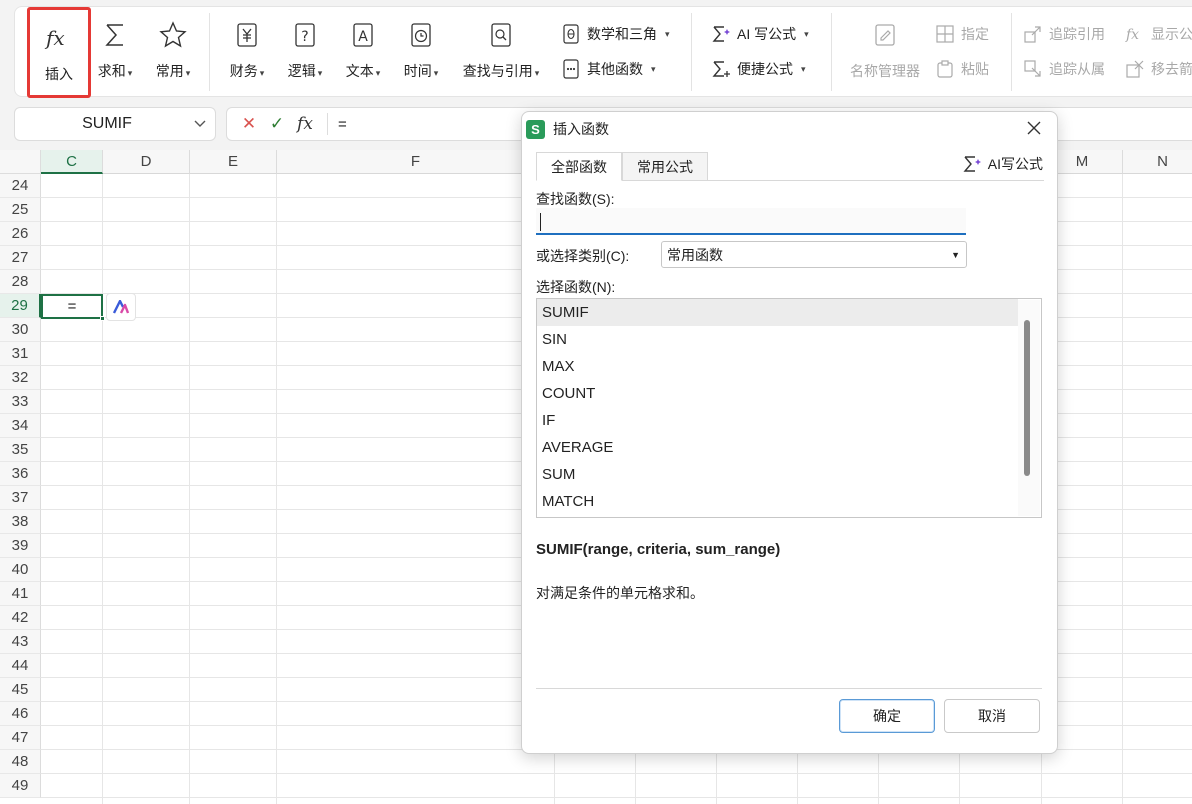  I want to click on dialog-titlebar: S 插入函数, so click(789, 129).